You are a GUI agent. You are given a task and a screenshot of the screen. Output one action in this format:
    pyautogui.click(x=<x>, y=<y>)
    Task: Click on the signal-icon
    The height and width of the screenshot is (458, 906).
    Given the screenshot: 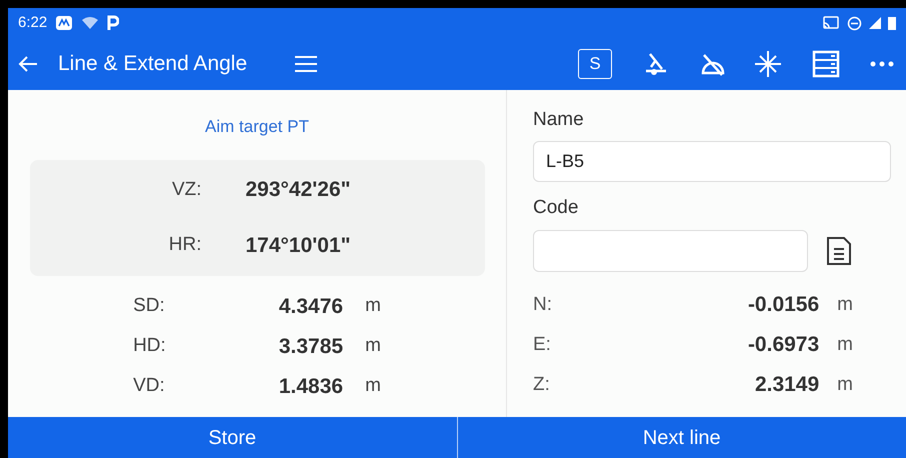 What is the action you would take?
    pyautogui.click(x=875, y=23)
    